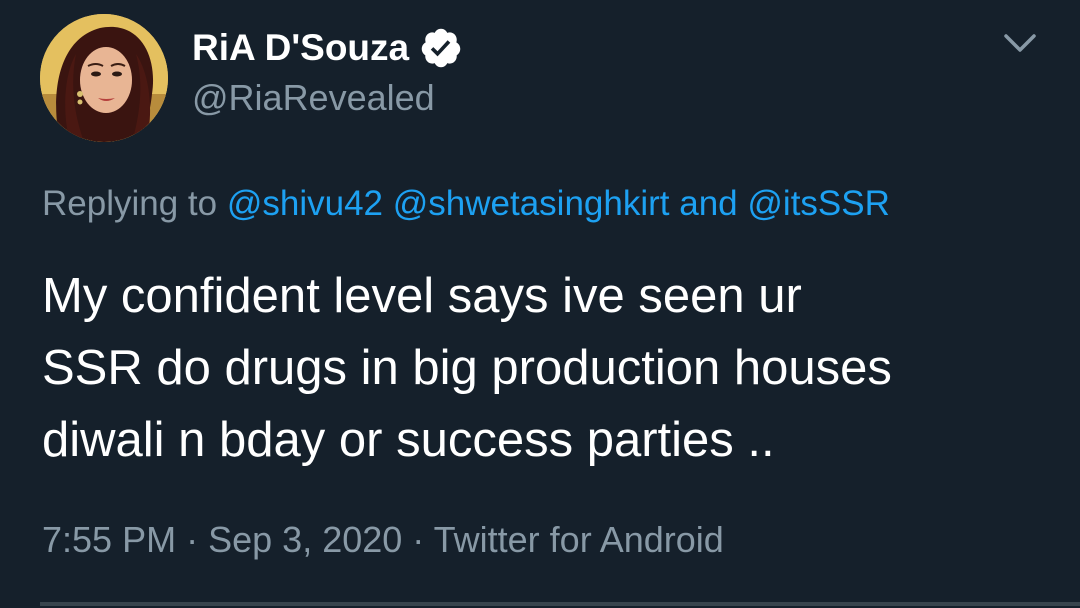 This screenshot has height=608, width=1080. I want to click on divider, so click(560, 604).